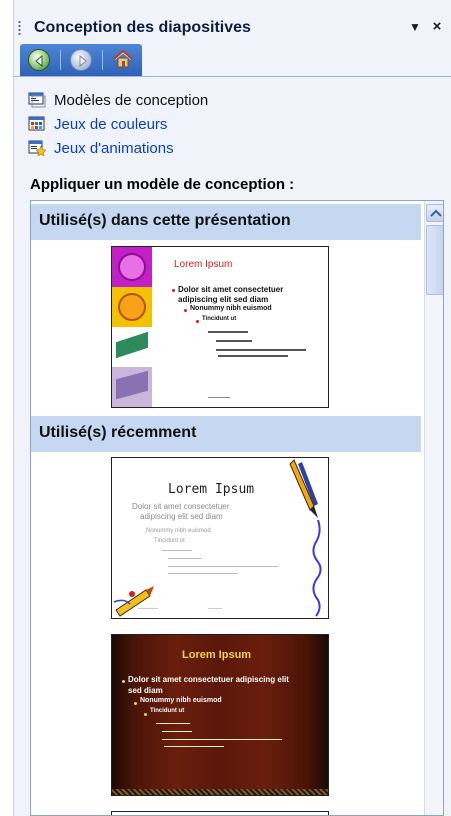  What do you see at coordinates (37, 100) in the screenshot?
I see `design-templates-icon` at bounding box center [37, 100].